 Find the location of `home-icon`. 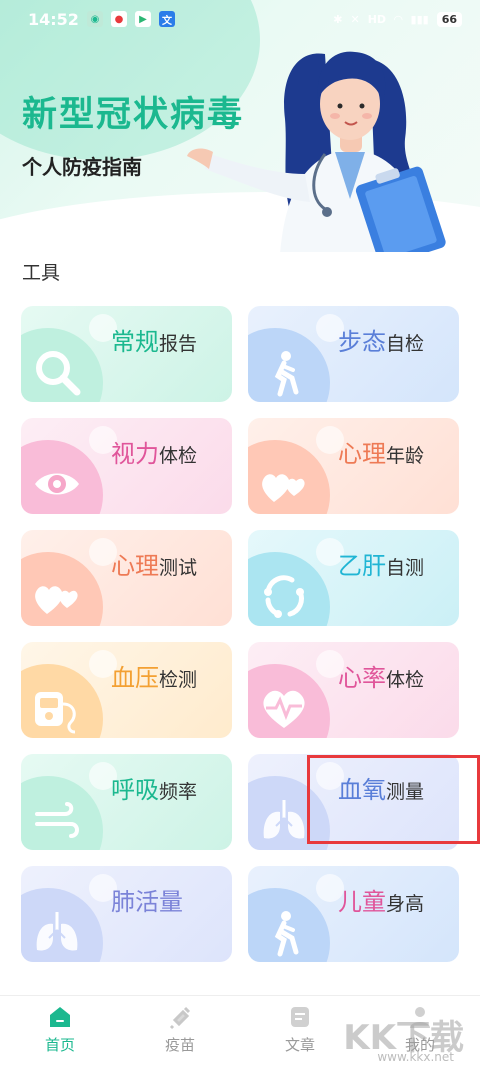

home-icon is located at coordinates (60, 1017).